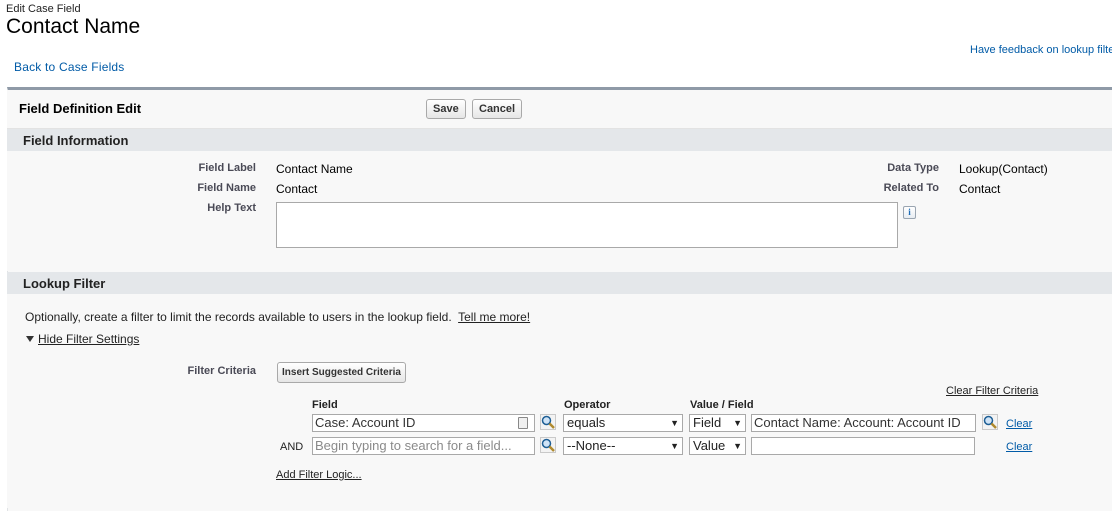  I want to click on filter-row-1-value: Contact Name: Account: Account ID, so click(857, 422).